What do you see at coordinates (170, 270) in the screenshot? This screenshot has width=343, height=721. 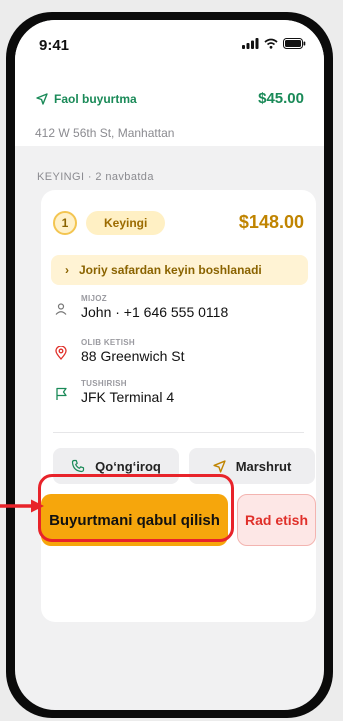 I see `notice-text: Joriy safardan keyin boshlanadi` at bounding box center [170, 270].